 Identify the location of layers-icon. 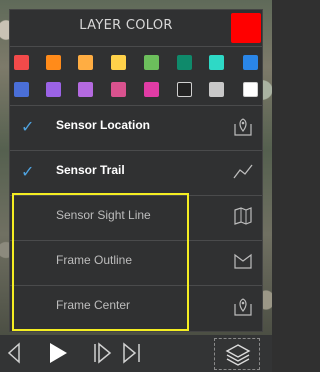
(238, 355).